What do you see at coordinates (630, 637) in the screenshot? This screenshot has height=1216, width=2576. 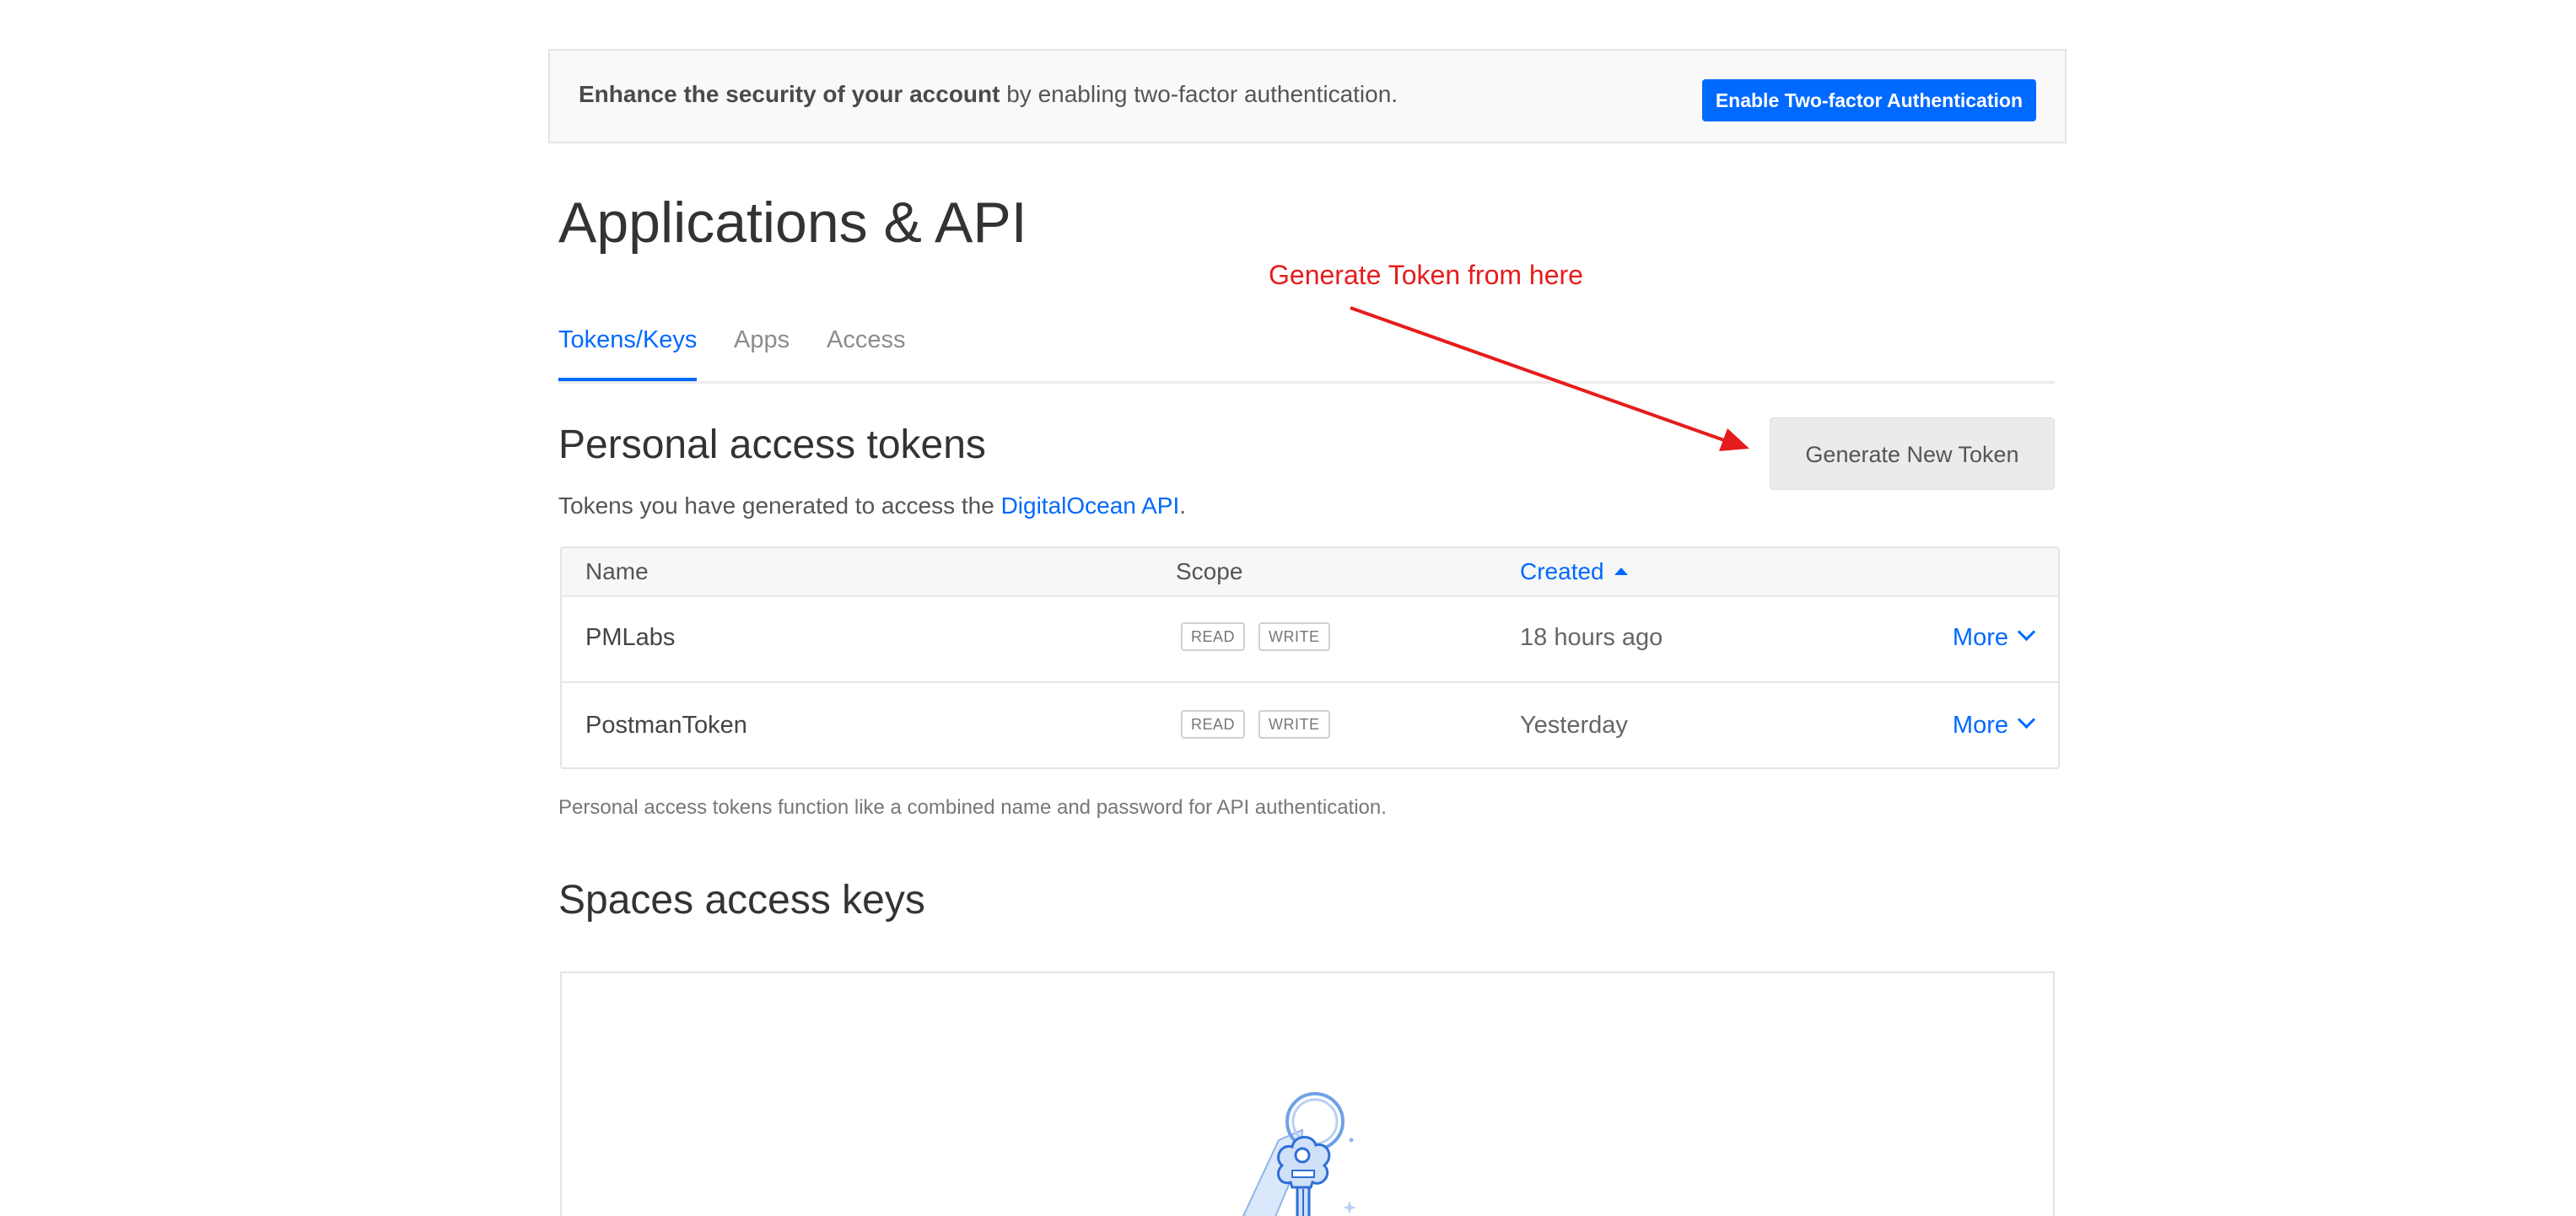 I see `token-name: PMLabs` at bounding box center [630, 637].